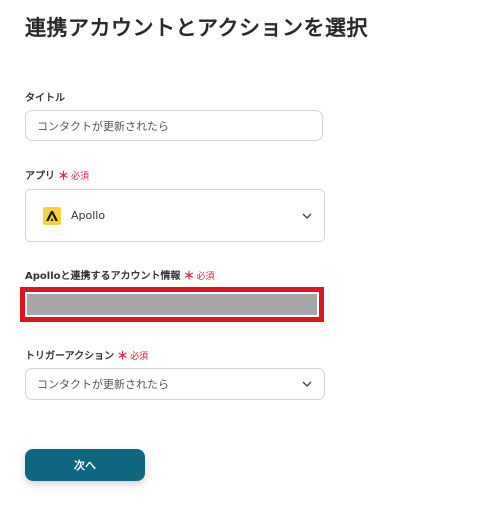 This screenshot has width=484, height=517. What do you see at coordinates (103, 126) in the screenshot?
I see `title-input-value: コンタクトが更新されたら` at bounding box center [103, 126].